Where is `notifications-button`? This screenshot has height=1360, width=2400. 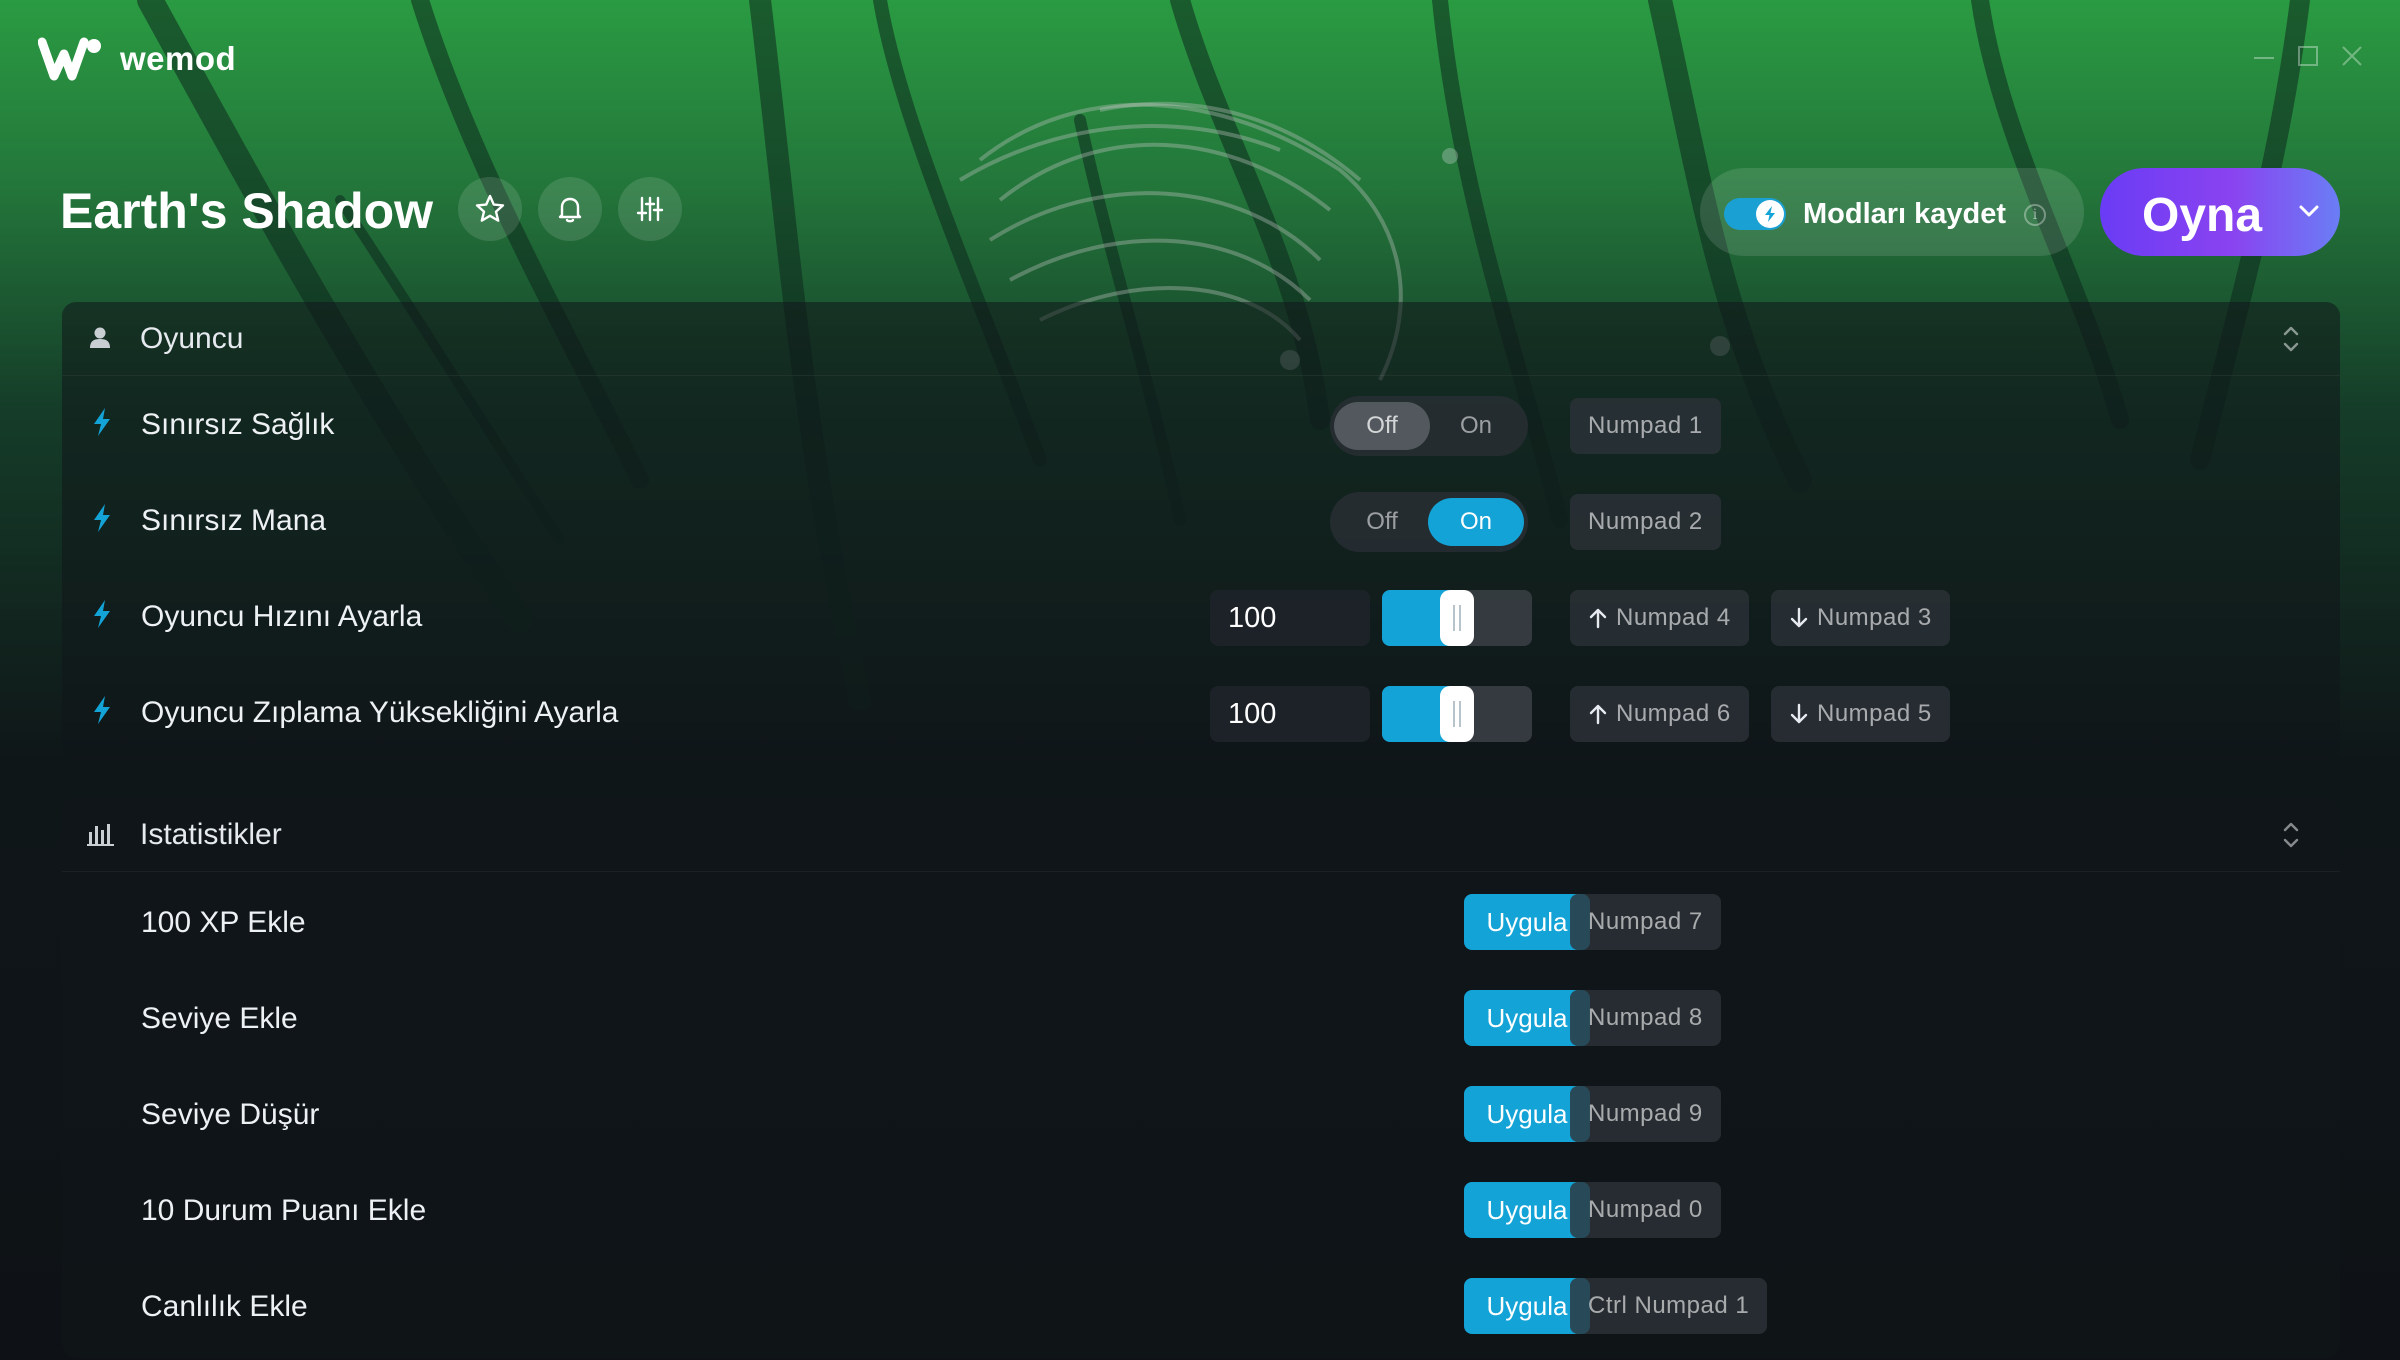 notifications-button is located at coordinates (570, 209).